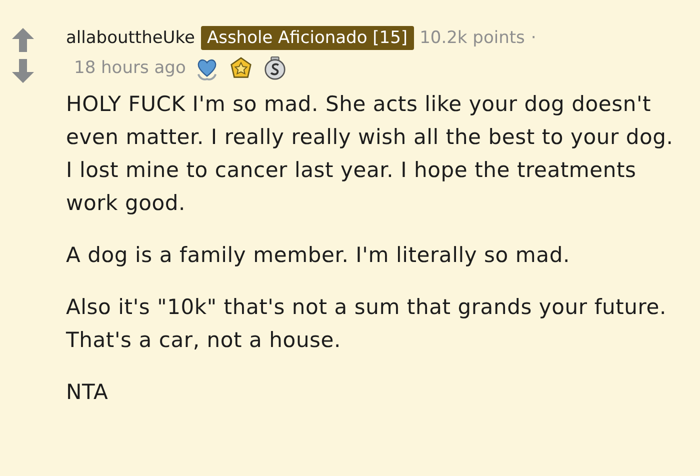 This screenshot has height=476, width=700. Describe the element at coordinates (23, 40) in the screenshot. I see `upvote-icon` at that location.